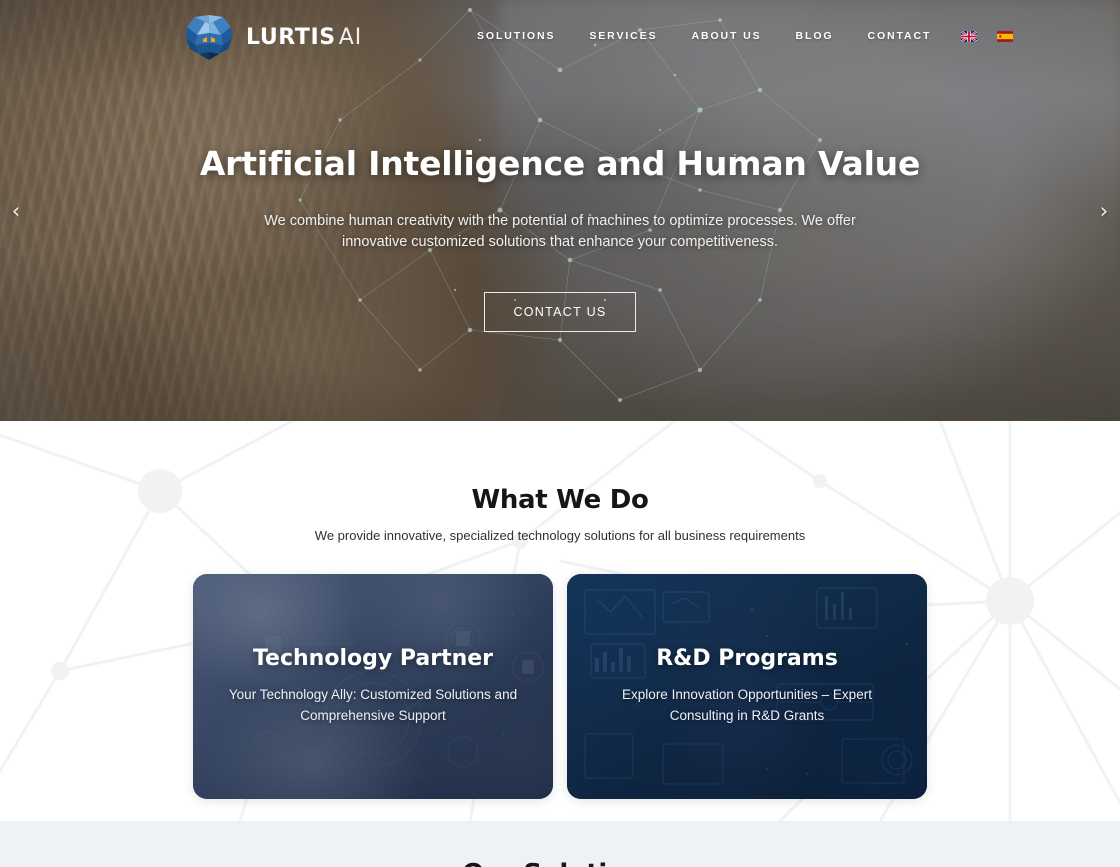 The height and width of the screenshot is (867, 1120). What do you see at coordinates (726, 36) in the screenshot?
I see `nav-item-about-us: ABOUT US` at bounding box center [726, 36].